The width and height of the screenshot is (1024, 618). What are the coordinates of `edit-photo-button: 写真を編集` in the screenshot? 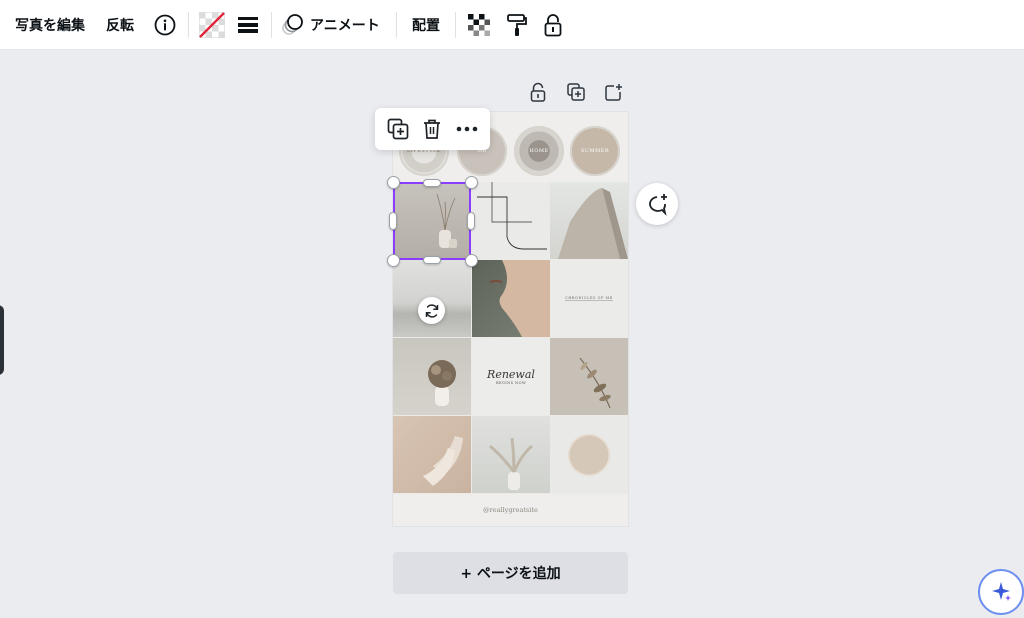 It's located at (50, 25).